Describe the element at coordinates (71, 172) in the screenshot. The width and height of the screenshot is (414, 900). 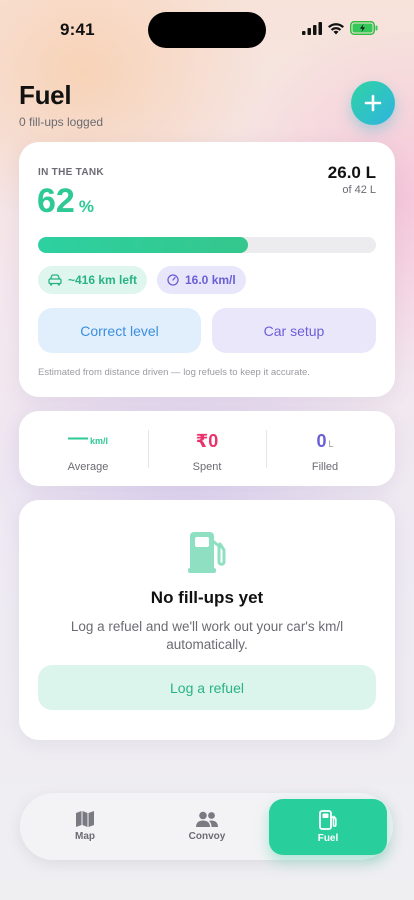
I see `tank-label: IN THE TANK` at that location.